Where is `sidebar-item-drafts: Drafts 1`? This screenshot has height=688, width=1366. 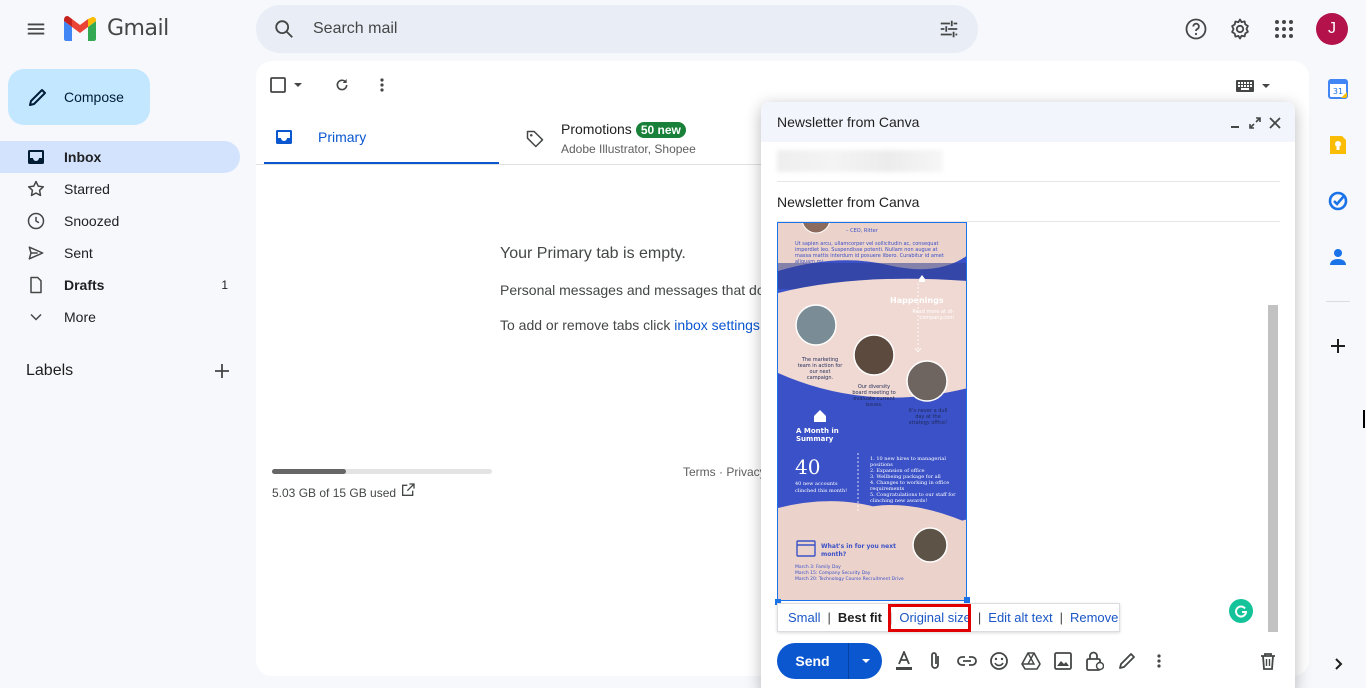 sidebar-item-drafts: Drafts 1 is located at coordinates (120, 285).